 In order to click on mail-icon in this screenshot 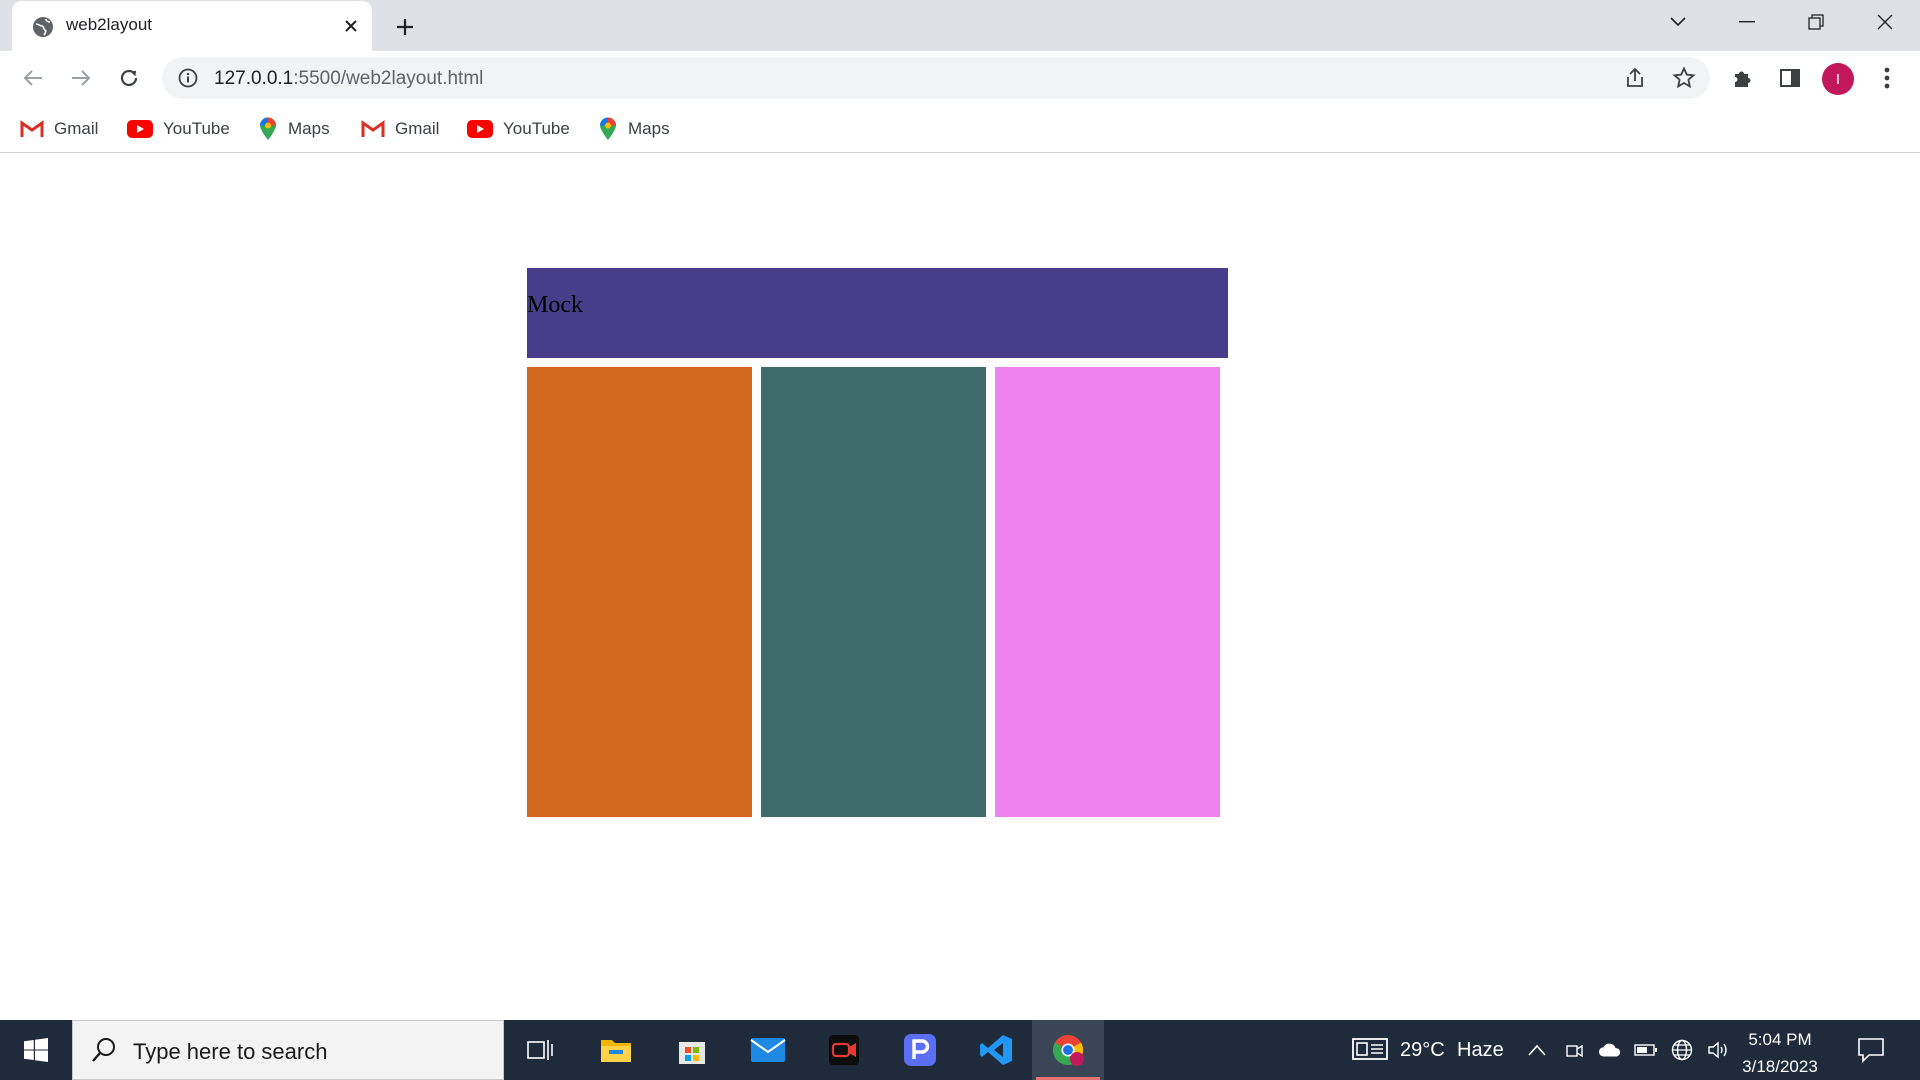, I will do `click(768, 1050)`.